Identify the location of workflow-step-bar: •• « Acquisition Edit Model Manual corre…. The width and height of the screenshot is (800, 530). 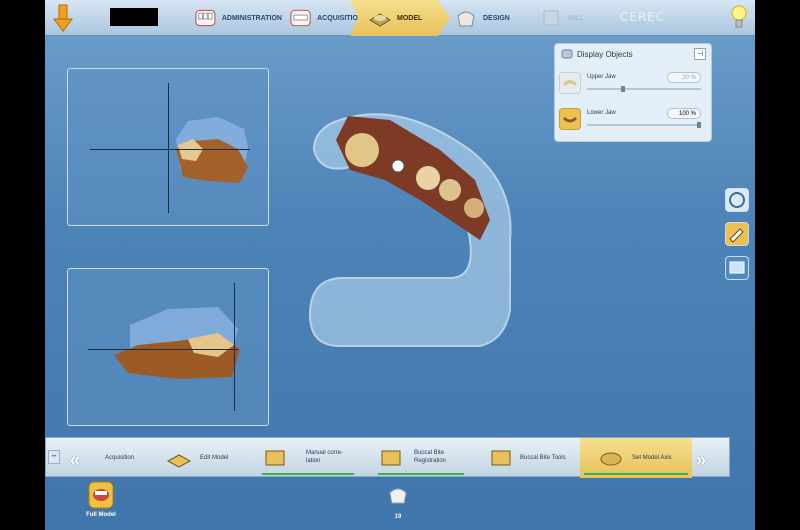
(387, 457).